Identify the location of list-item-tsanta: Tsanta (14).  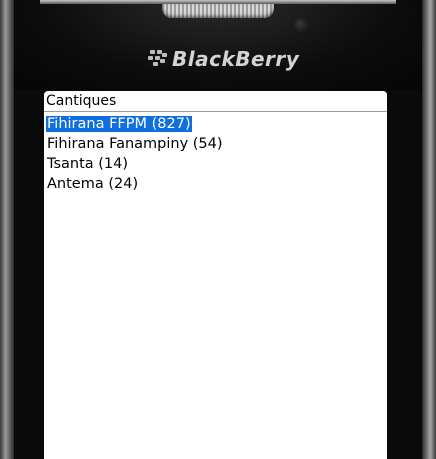
(215, 164).